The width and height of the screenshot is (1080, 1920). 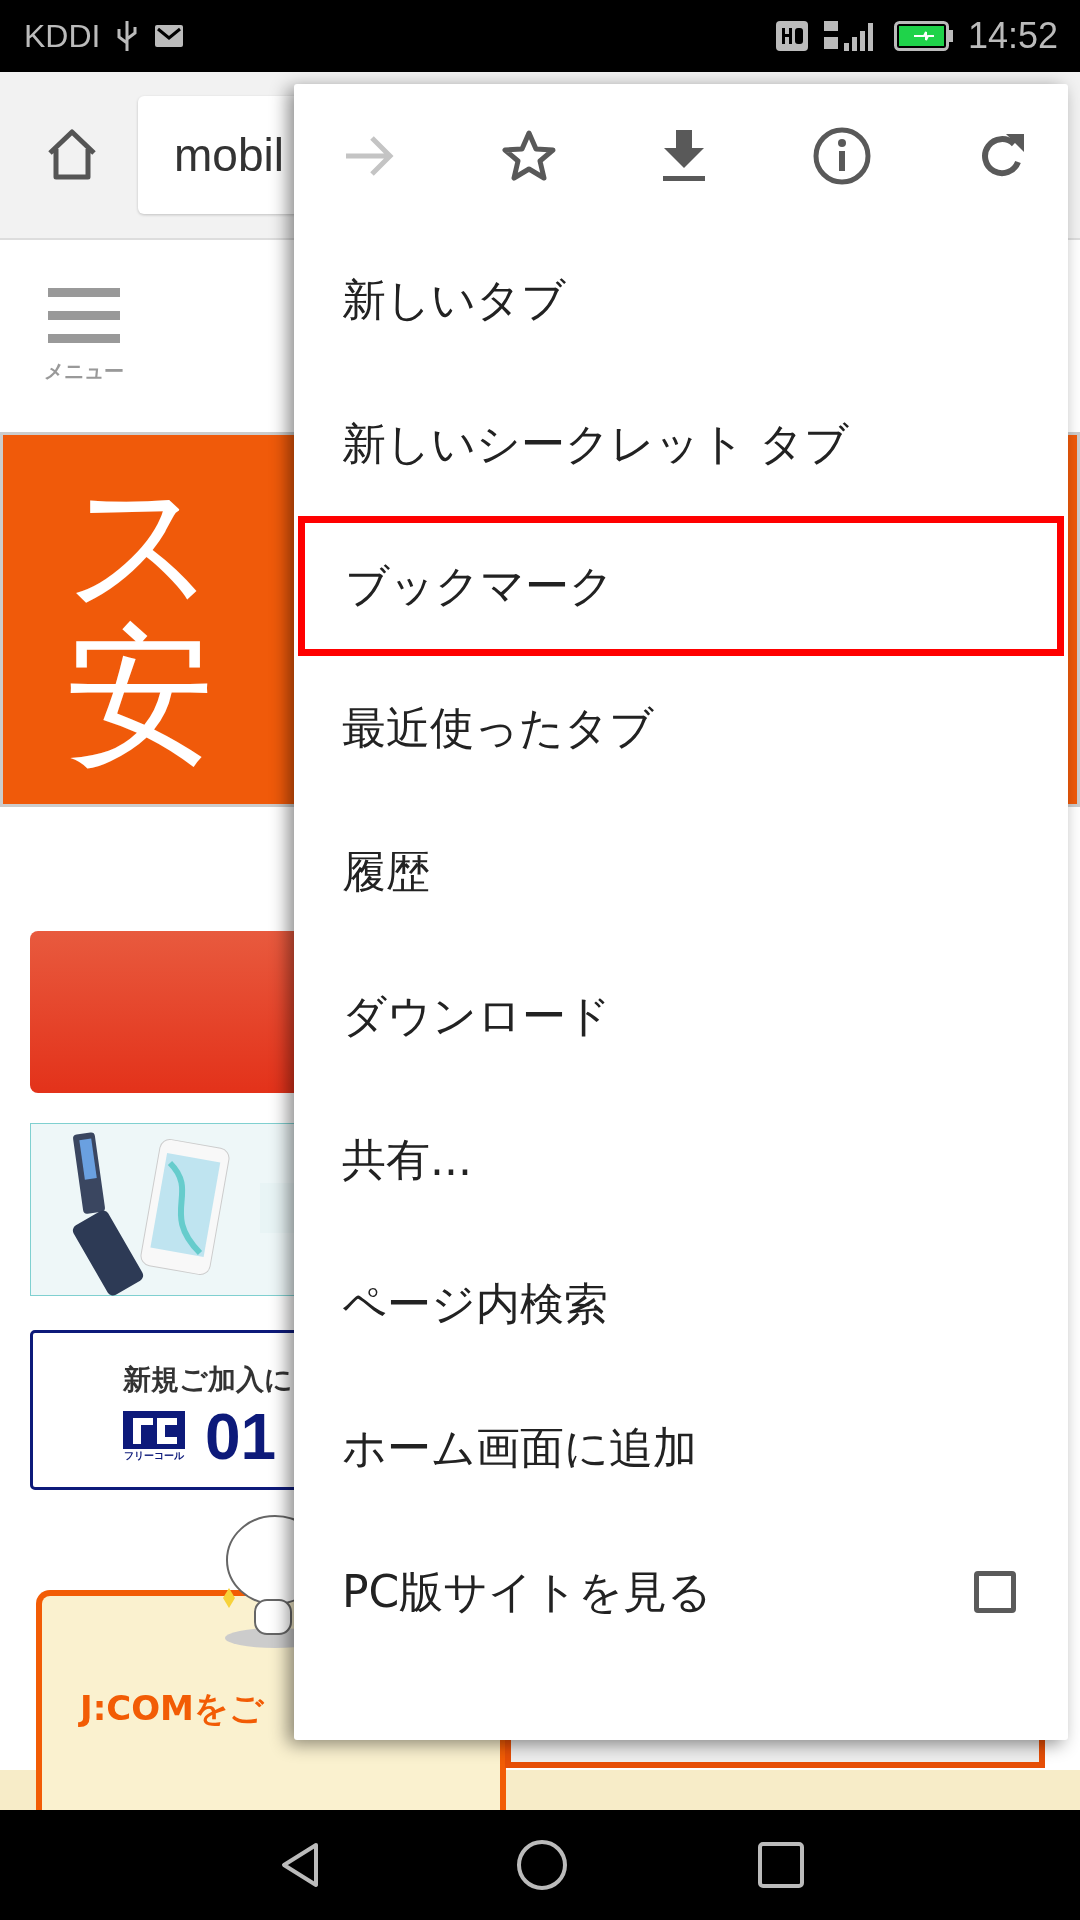 What do you see at coordinates (781, 1865) in the screenshot?
I see `recents-icon` at bounding box center [781, 1865].